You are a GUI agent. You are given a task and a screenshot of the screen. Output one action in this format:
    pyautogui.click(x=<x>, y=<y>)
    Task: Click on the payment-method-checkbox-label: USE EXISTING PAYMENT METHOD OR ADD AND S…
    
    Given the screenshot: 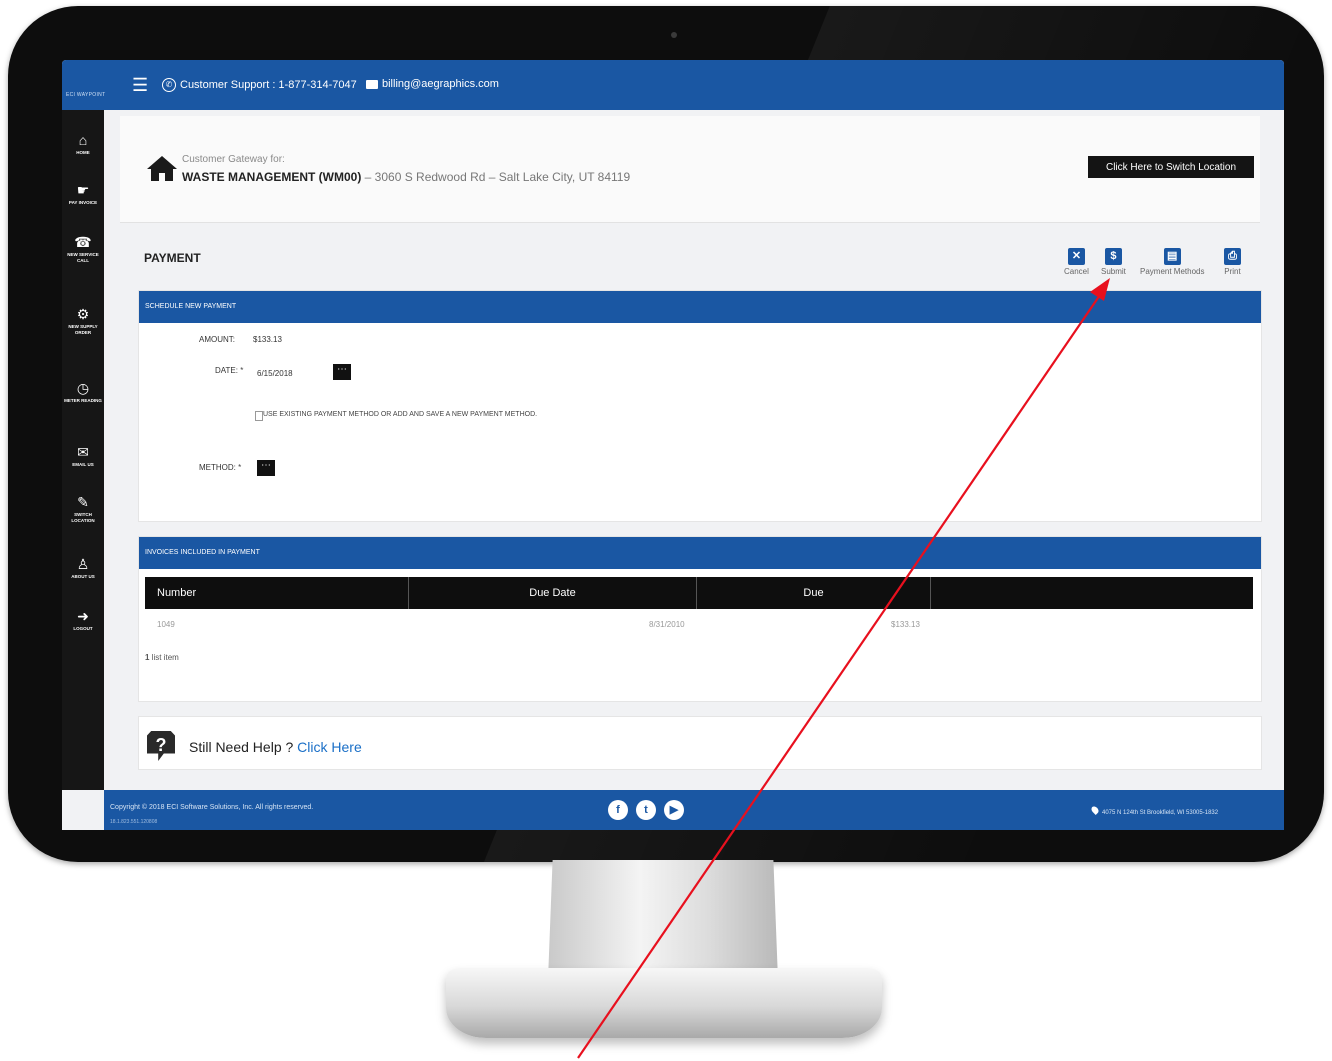 What is the action you would take?
    pyautogui.click(x=400, y=414)
    